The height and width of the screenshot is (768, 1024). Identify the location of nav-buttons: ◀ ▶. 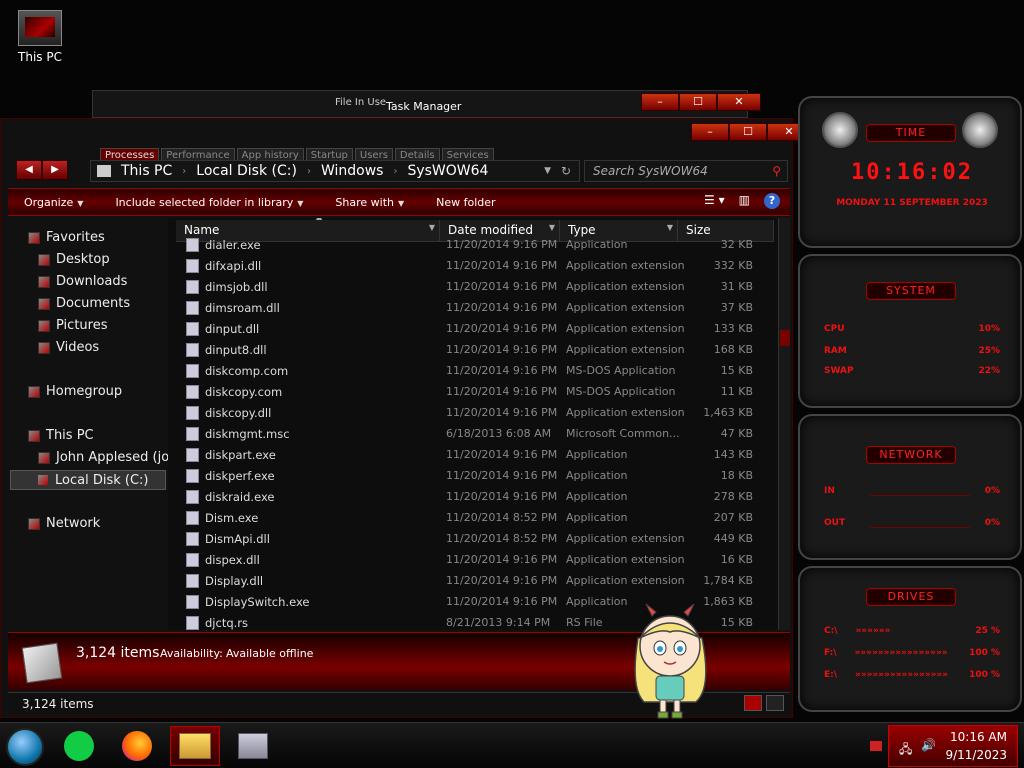
(42, 170).